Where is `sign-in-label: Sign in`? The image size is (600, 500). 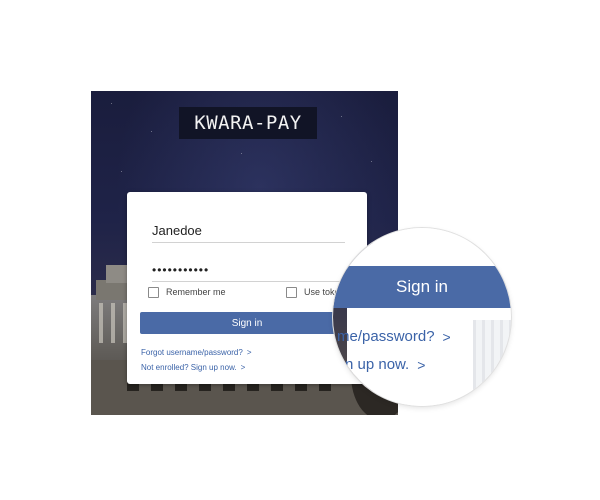 sign-in-label: Sign in is located at coordinates (247, 323).